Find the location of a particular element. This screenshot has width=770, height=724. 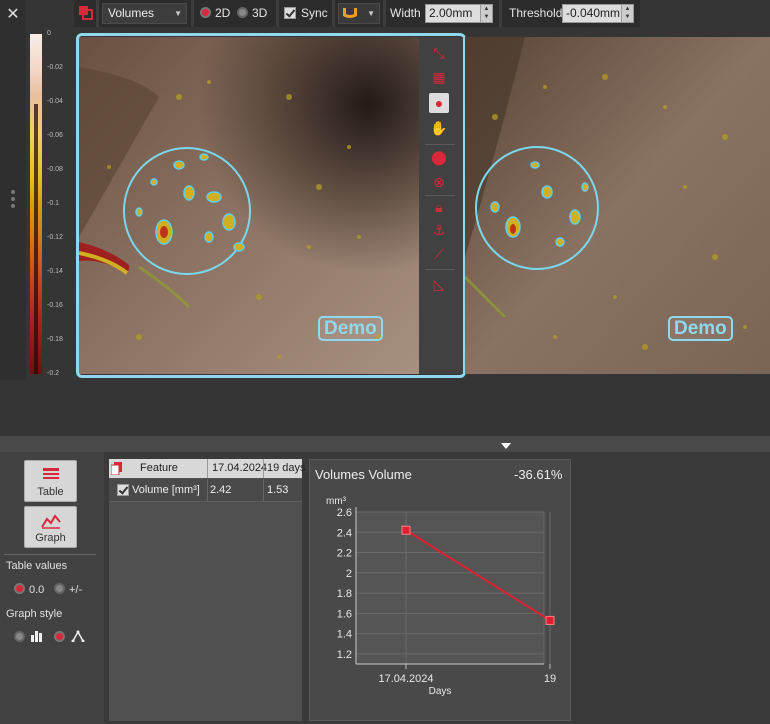

style-line-option is located at coordinates (71, 637).